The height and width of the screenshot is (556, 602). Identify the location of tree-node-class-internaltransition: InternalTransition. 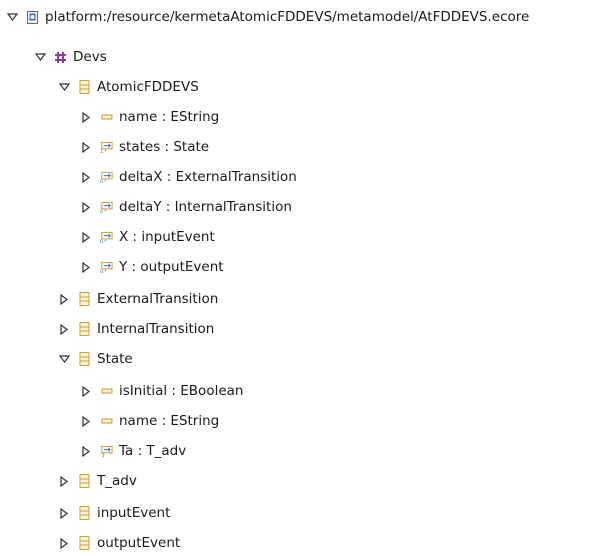
(136, 329).